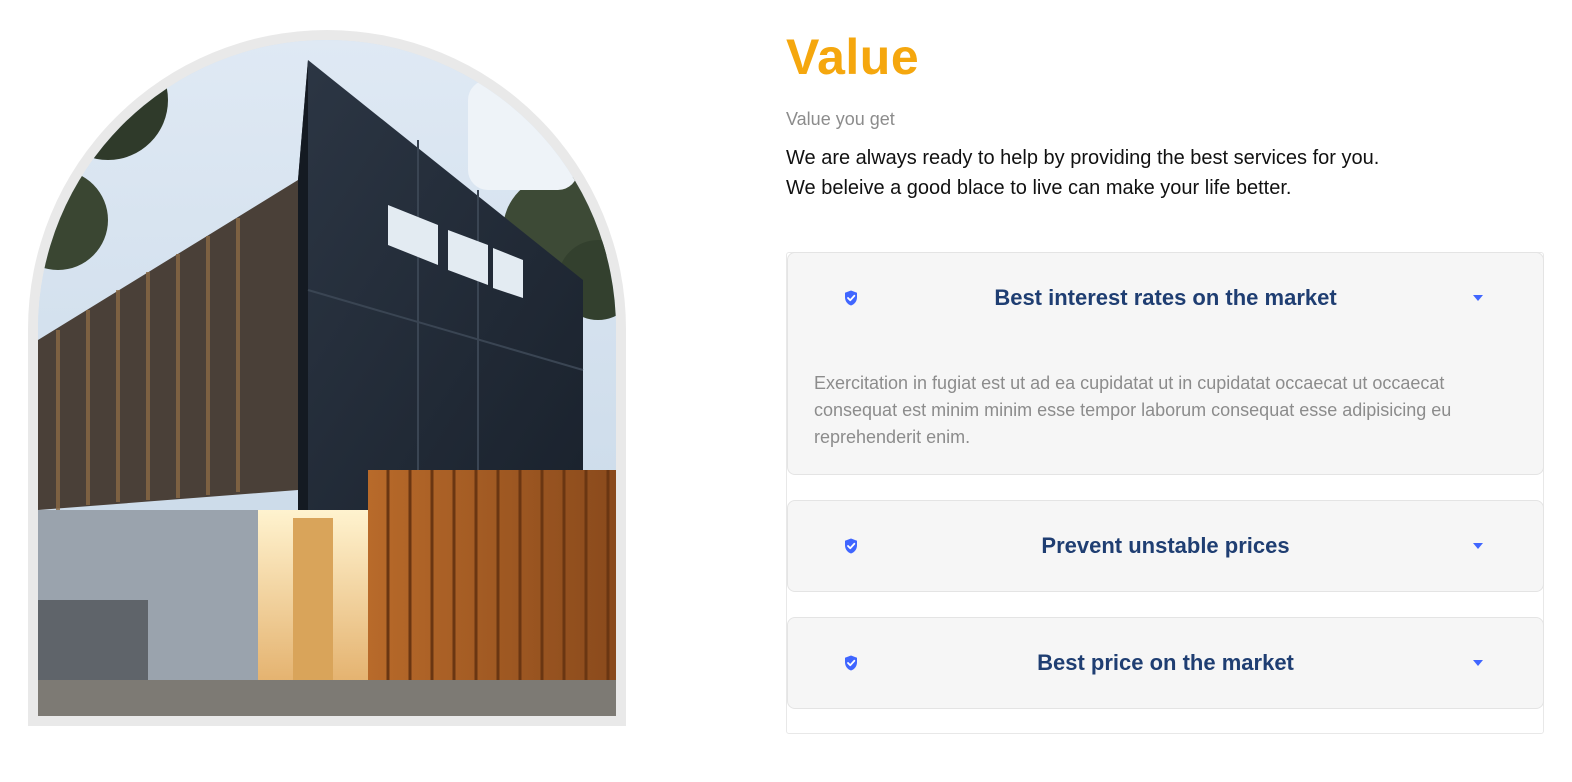 The width and height of the screenshot is (1572, 782). I want to click on accordion-header-best-interest-rates: Best interest rates on the market, so click(1165, 298).